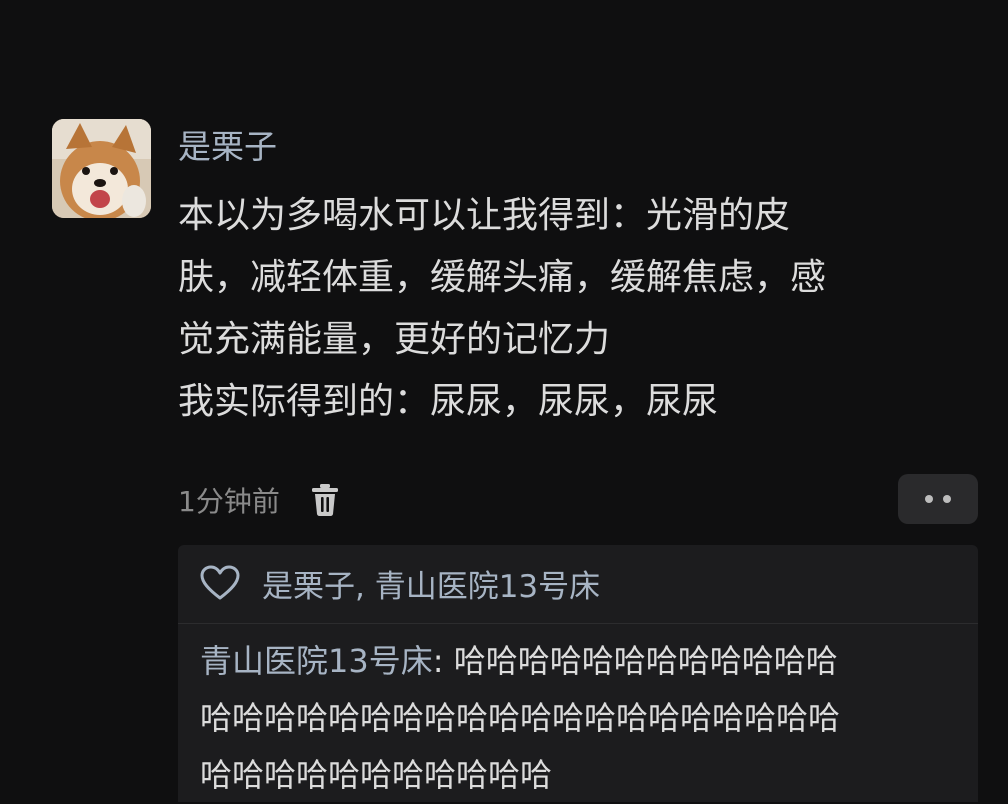  Describe the element at coordinates (227, 147) in the screenshot. I see `post-username: 是栗子` at that location.